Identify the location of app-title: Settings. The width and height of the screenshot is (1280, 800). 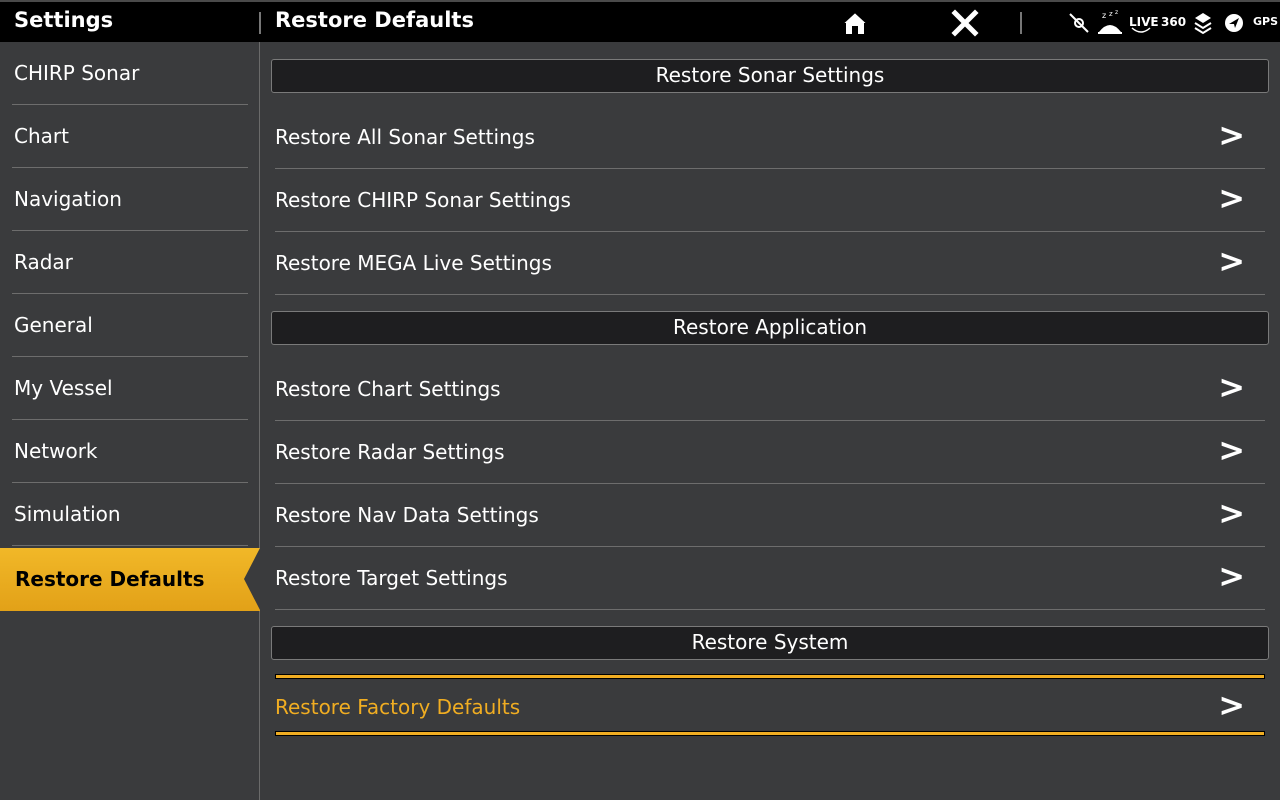
(64, 20).